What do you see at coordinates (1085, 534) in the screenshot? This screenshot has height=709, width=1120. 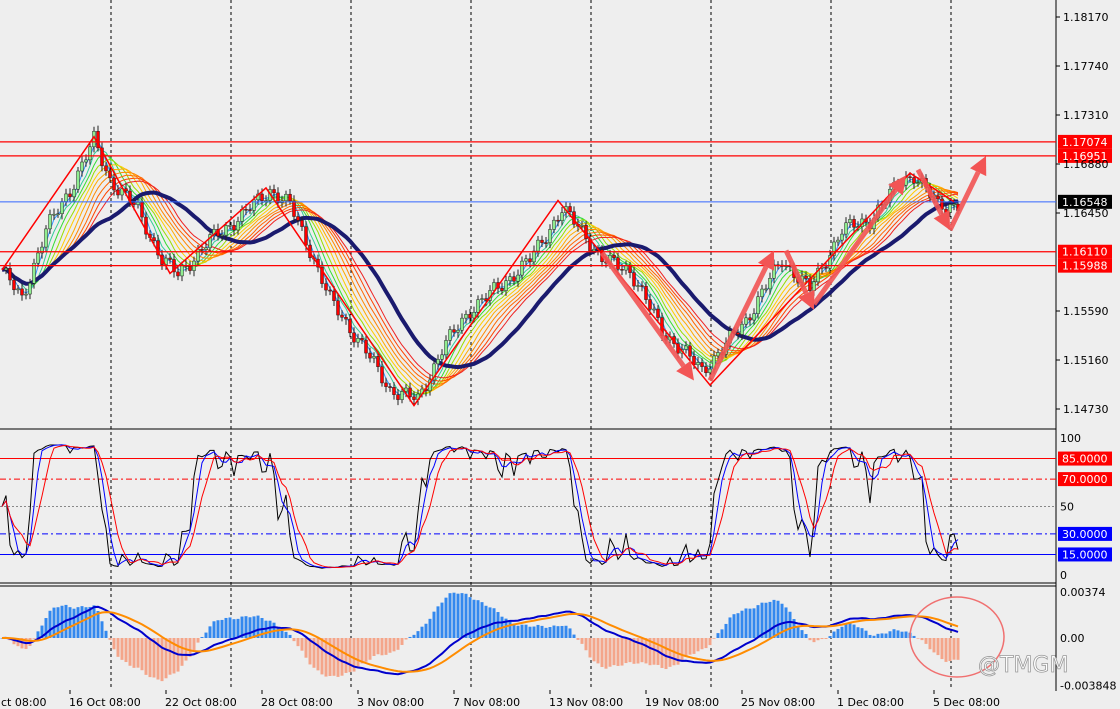 I see `stoch-level-text: 30.0000` at bounding box center [1085, 534].